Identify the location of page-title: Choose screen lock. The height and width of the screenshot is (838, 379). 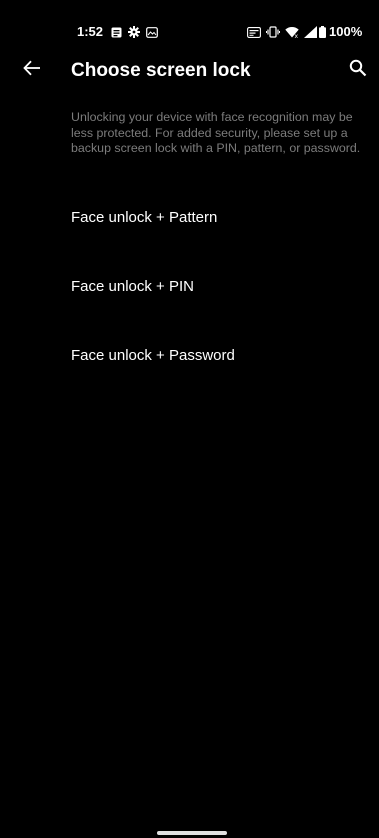
(161, 70).